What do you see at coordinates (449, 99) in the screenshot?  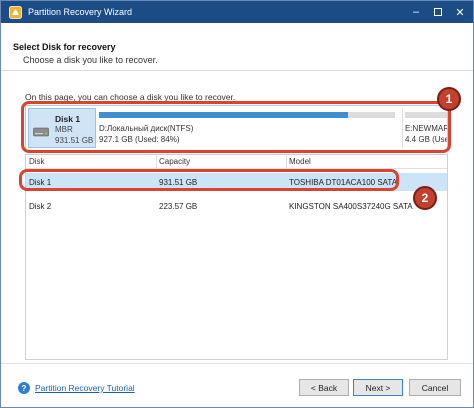 I see `callout-badge-1: 1` at bounding box center [449, 99].